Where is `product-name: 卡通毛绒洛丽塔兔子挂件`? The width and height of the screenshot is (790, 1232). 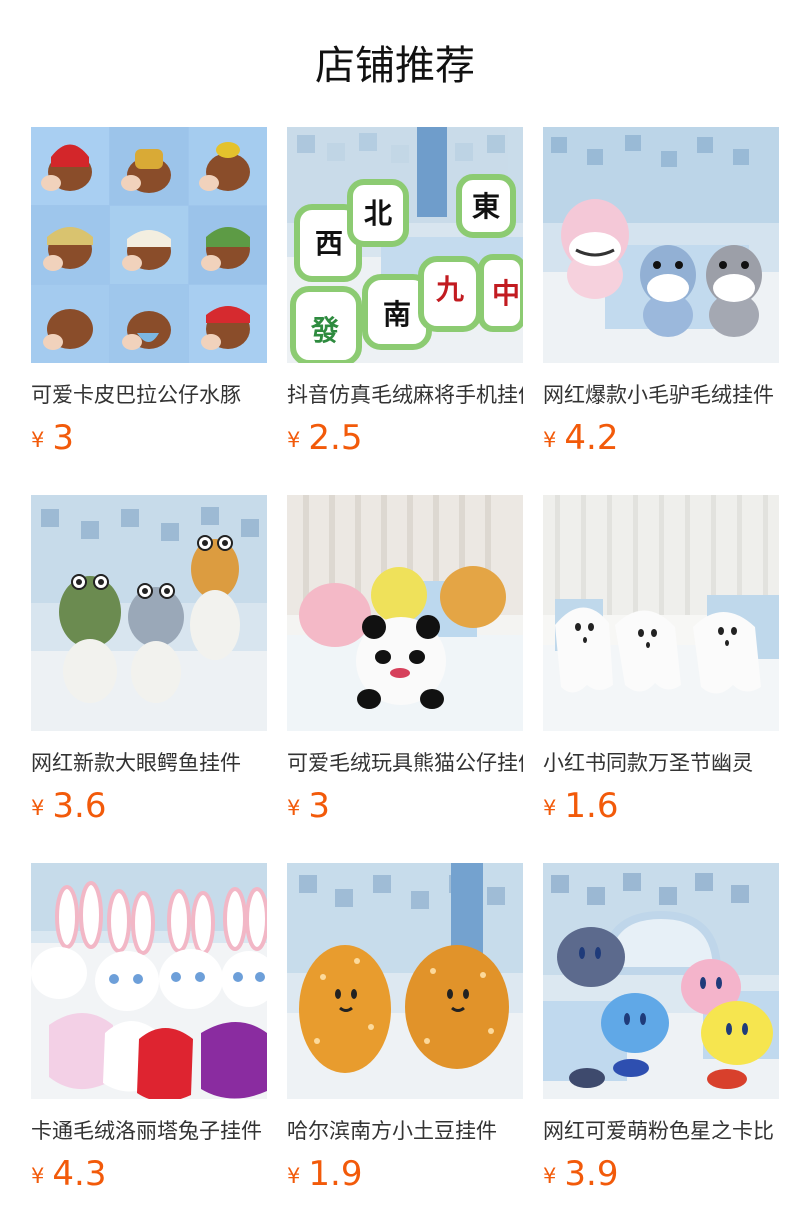 product-name: 卡通毛绒洛丽塔兔子挂件 is located at coordinates (149, 1131).